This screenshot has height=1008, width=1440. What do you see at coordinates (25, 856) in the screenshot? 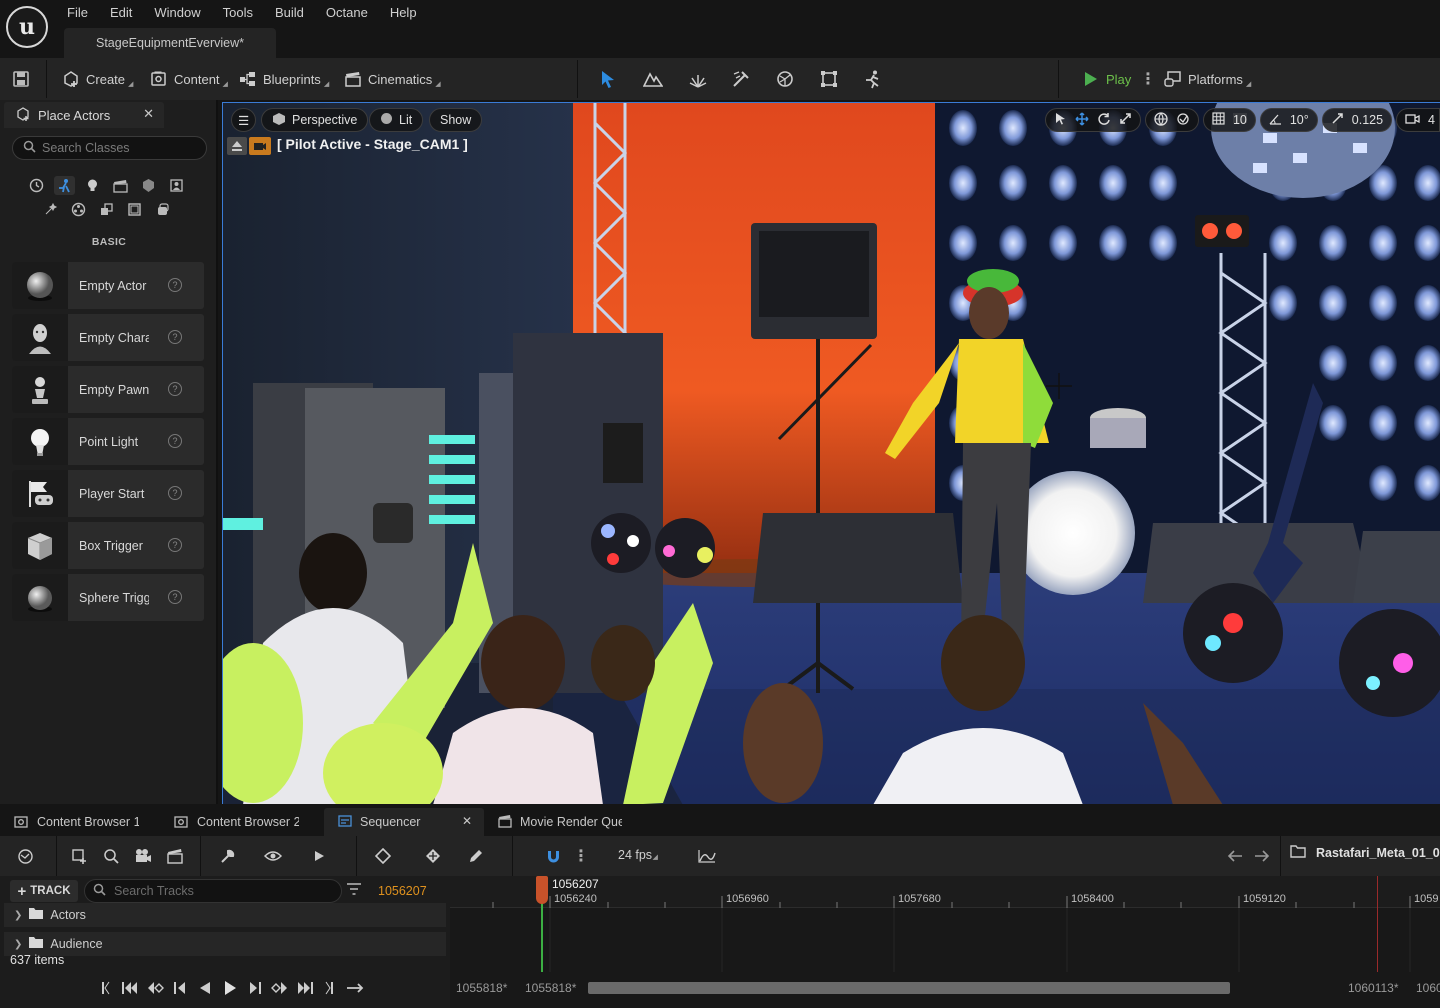
I see `world-selector-icon` at bounding box center [25, 856].